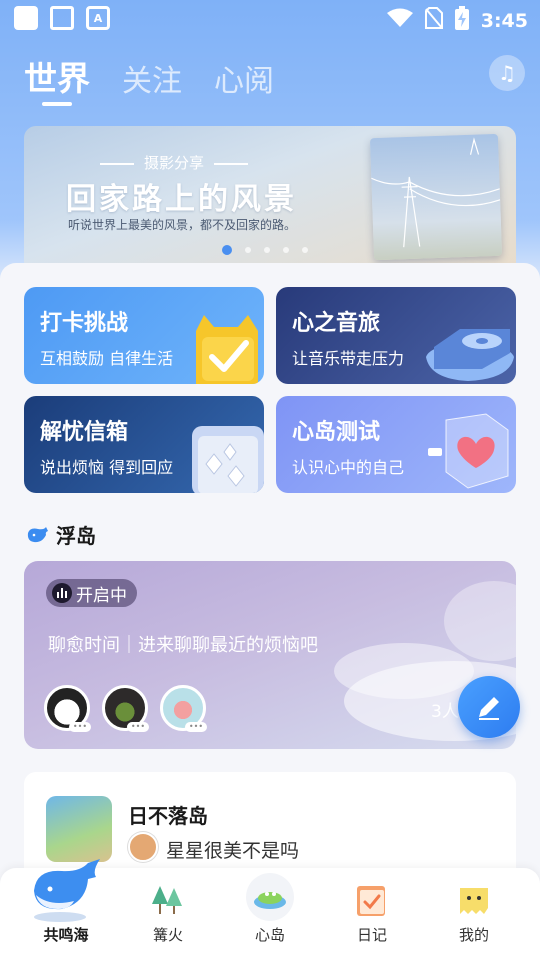 The image size is (540, 960). I want to click on card-title: 心之音旅, so click(336, 323).